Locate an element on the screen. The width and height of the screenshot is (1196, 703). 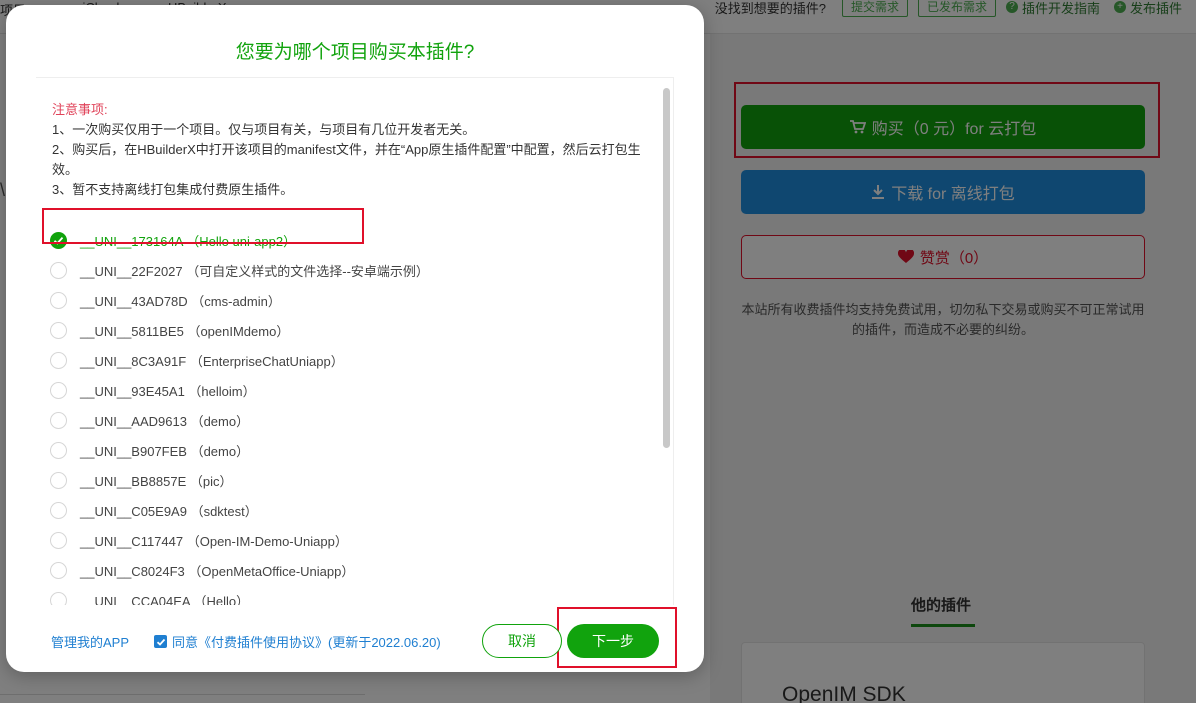
project-option-label: __UNI__C117447 （Open-IM-Demo-Uniapp） is located at coordinates (214, 541).